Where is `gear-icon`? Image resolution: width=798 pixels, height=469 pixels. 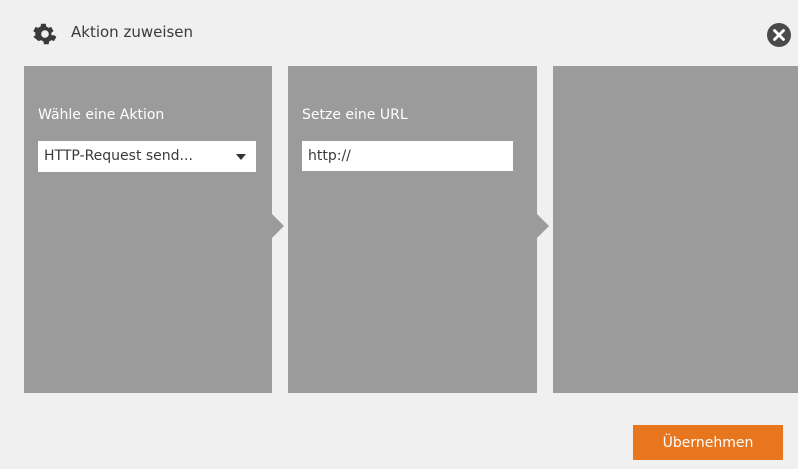 gear-icon is located at coordinates (45, 34).